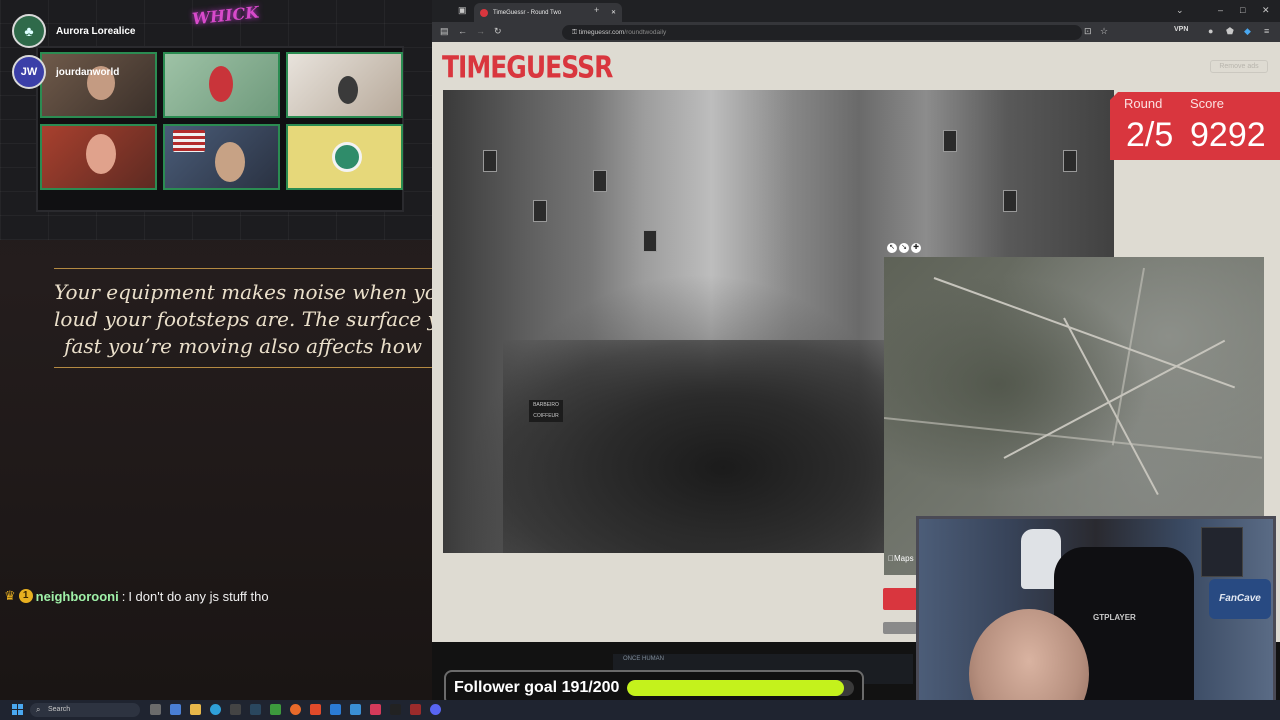 This screenshot has height=720, width=1280. I want to click on tab-actions-icon: ▣, so click(462, 10).